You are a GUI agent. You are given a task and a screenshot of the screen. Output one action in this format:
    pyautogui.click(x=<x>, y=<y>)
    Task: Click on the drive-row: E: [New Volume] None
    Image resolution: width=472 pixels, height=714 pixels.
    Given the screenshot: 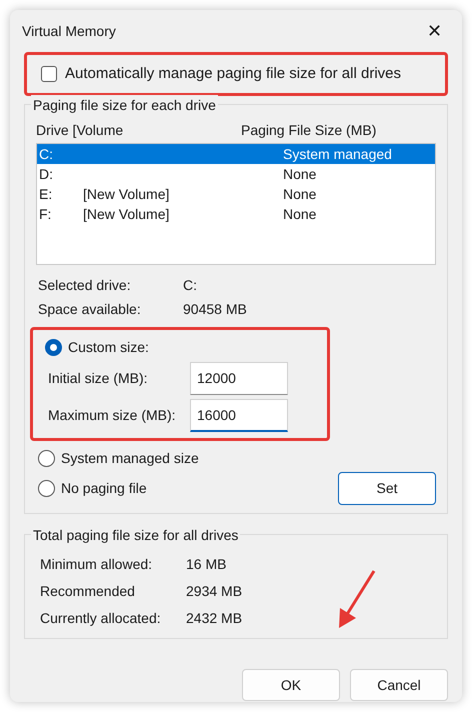 What is the action you would take?
    pyautogui.click(x=236, y=194)
    